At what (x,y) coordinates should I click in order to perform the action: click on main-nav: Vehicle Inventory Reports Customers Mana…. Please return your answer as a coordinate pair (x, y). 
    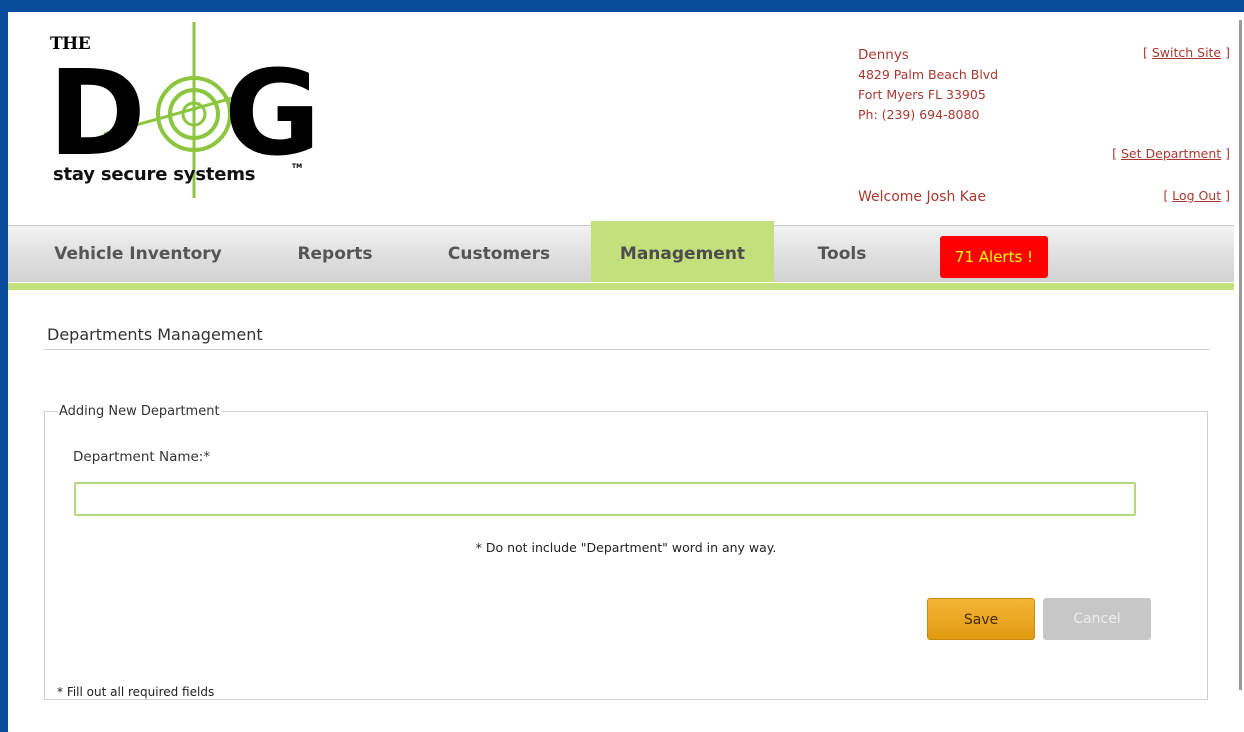
    Looking at the image, I should click on (621, 255).